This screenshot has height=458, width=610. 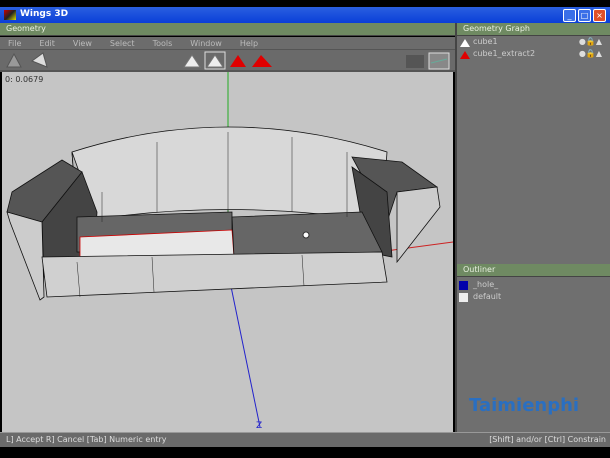 I want to click on toolbar, so click(x=227, y=61).